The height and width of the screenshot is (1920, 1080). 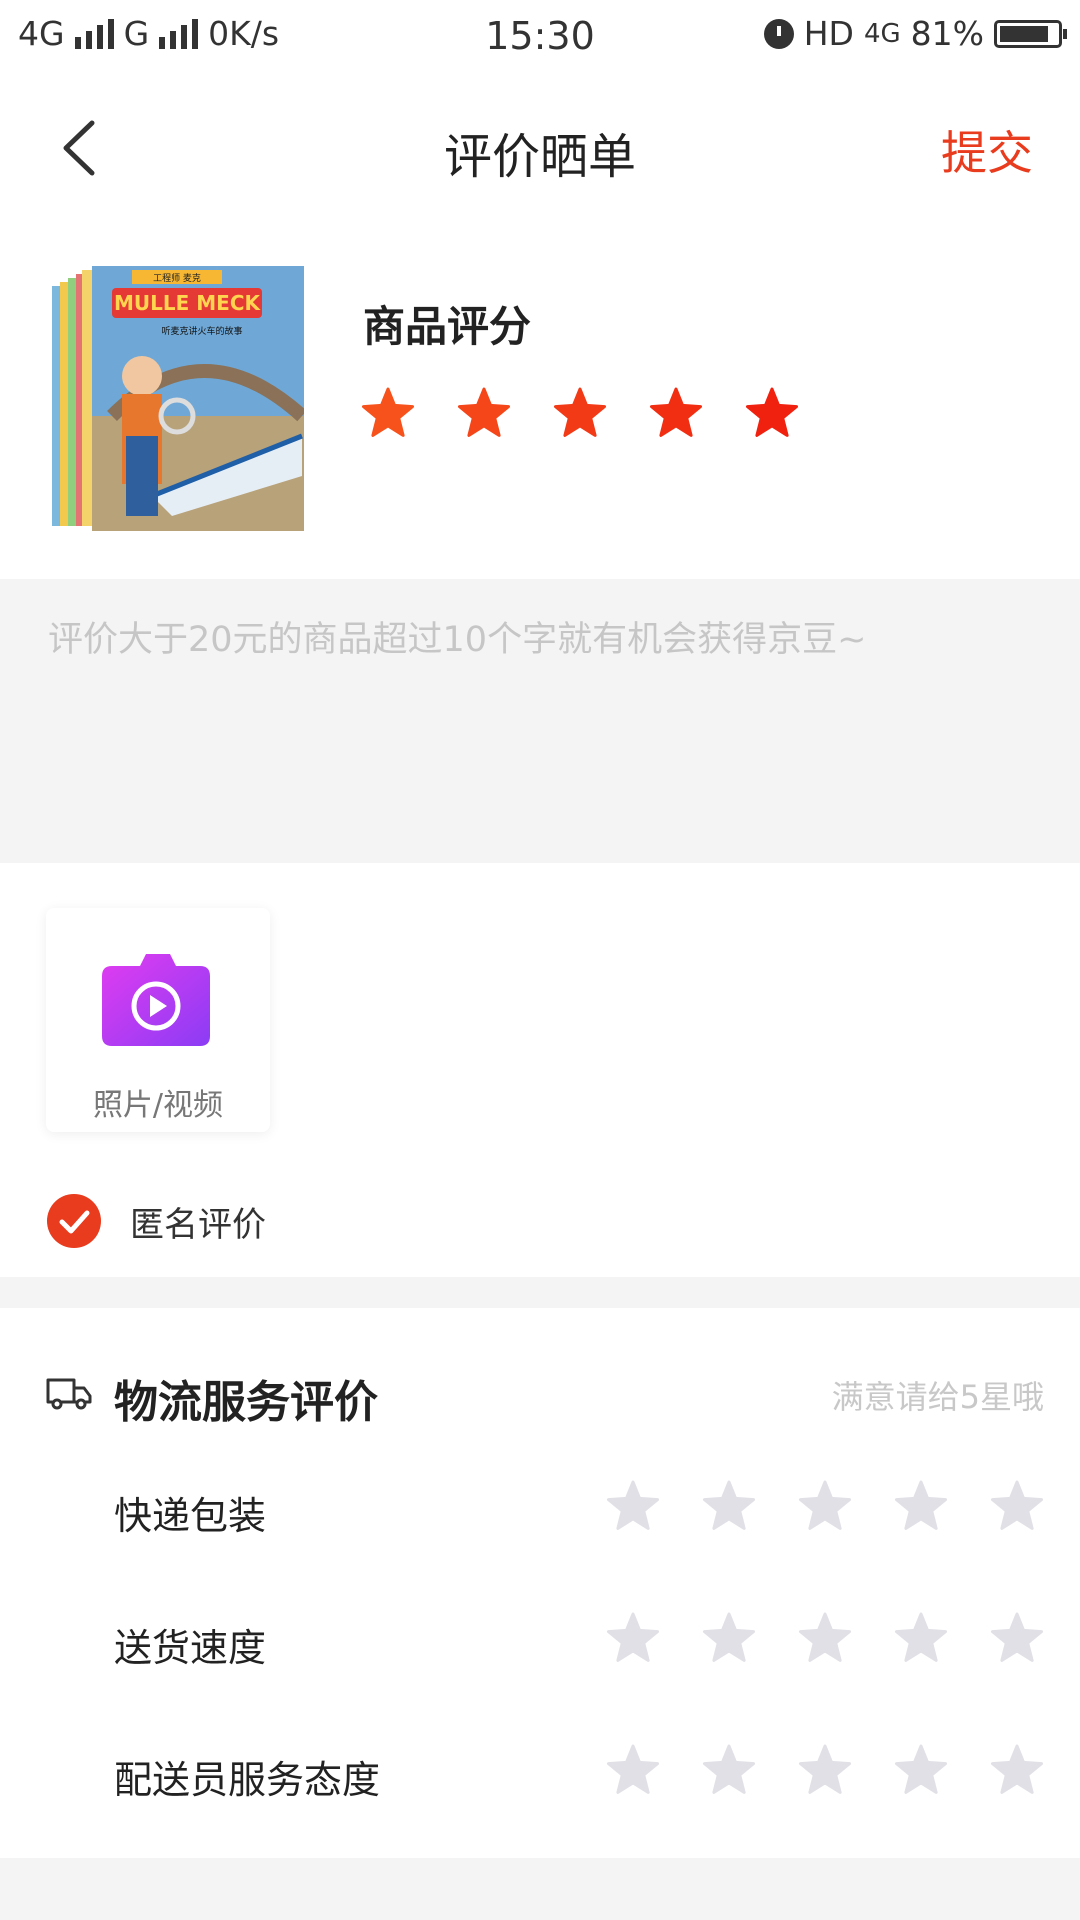 What do you see at coordinates (540, 1641) in the screenshot?
I see `rating-row-speed: 送货速度` at bounding box center [540, 1641].